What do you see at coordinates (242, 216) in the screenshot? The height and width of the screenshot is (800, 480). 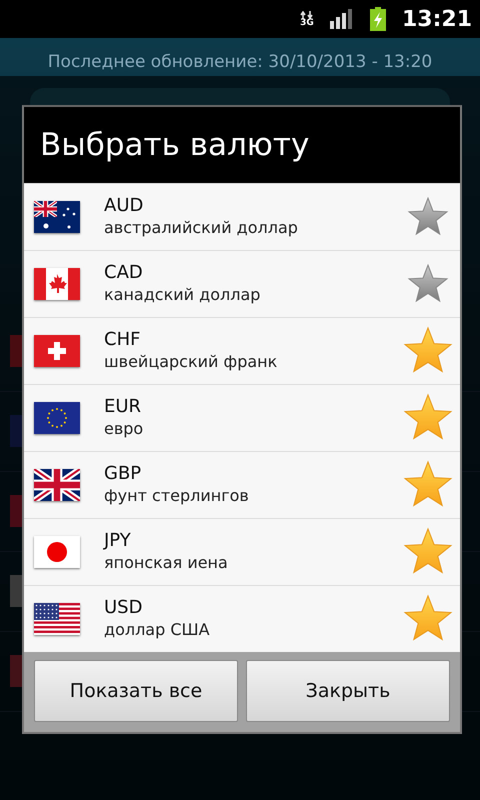 I see `currency-item: AUD австралийский доллар` at bounding box center [242, 216].